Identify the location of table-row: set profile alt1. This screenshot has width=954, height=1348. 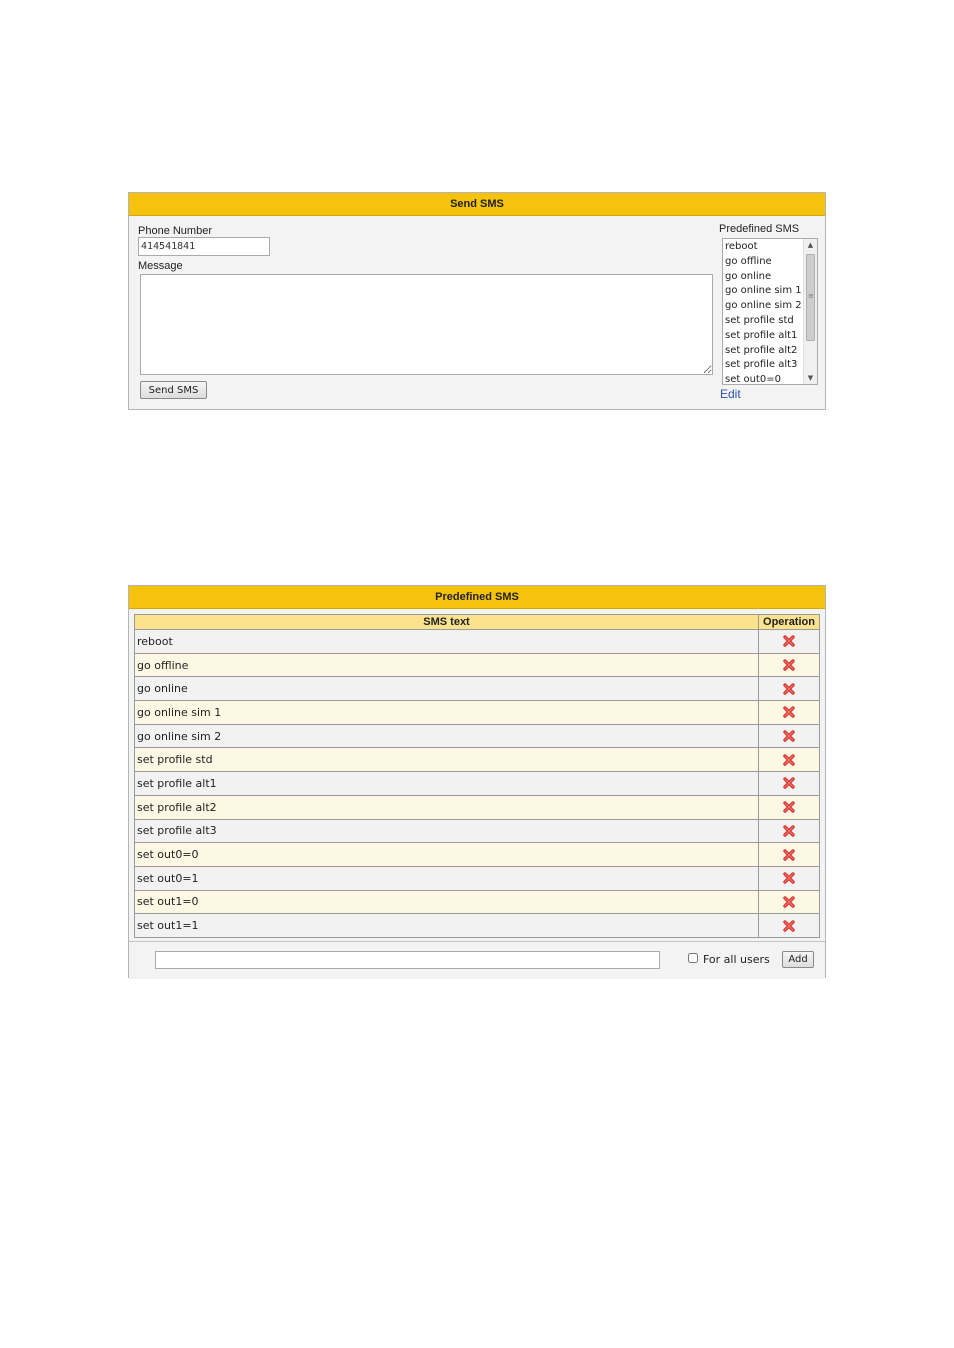
(477, 783).